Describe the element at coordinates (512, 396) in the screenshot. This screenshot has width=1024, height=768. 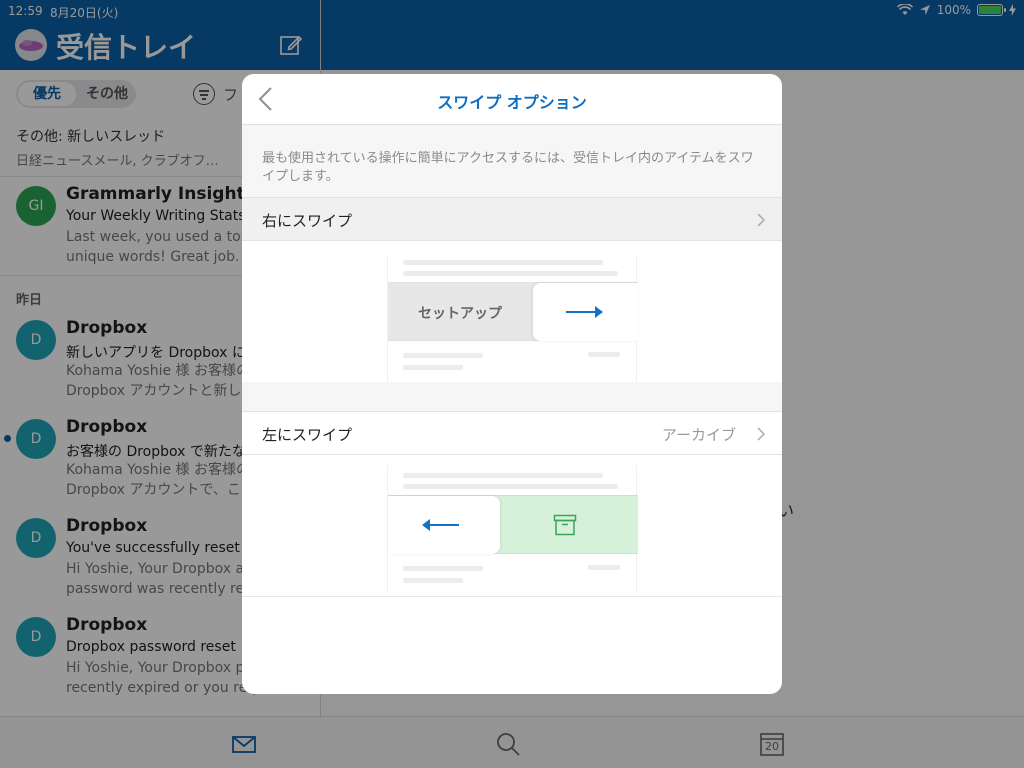
I see `section-spacer` at that location.